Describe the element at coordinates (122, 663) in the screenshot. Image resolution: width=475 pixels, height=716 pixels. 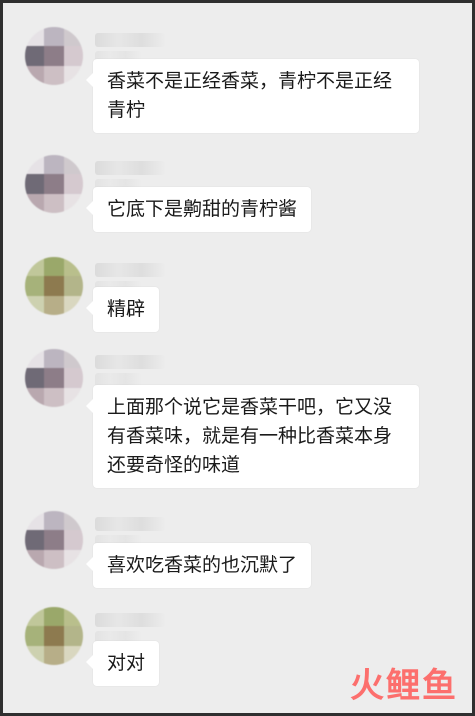
I see `message-bubble: 对对` at that location.